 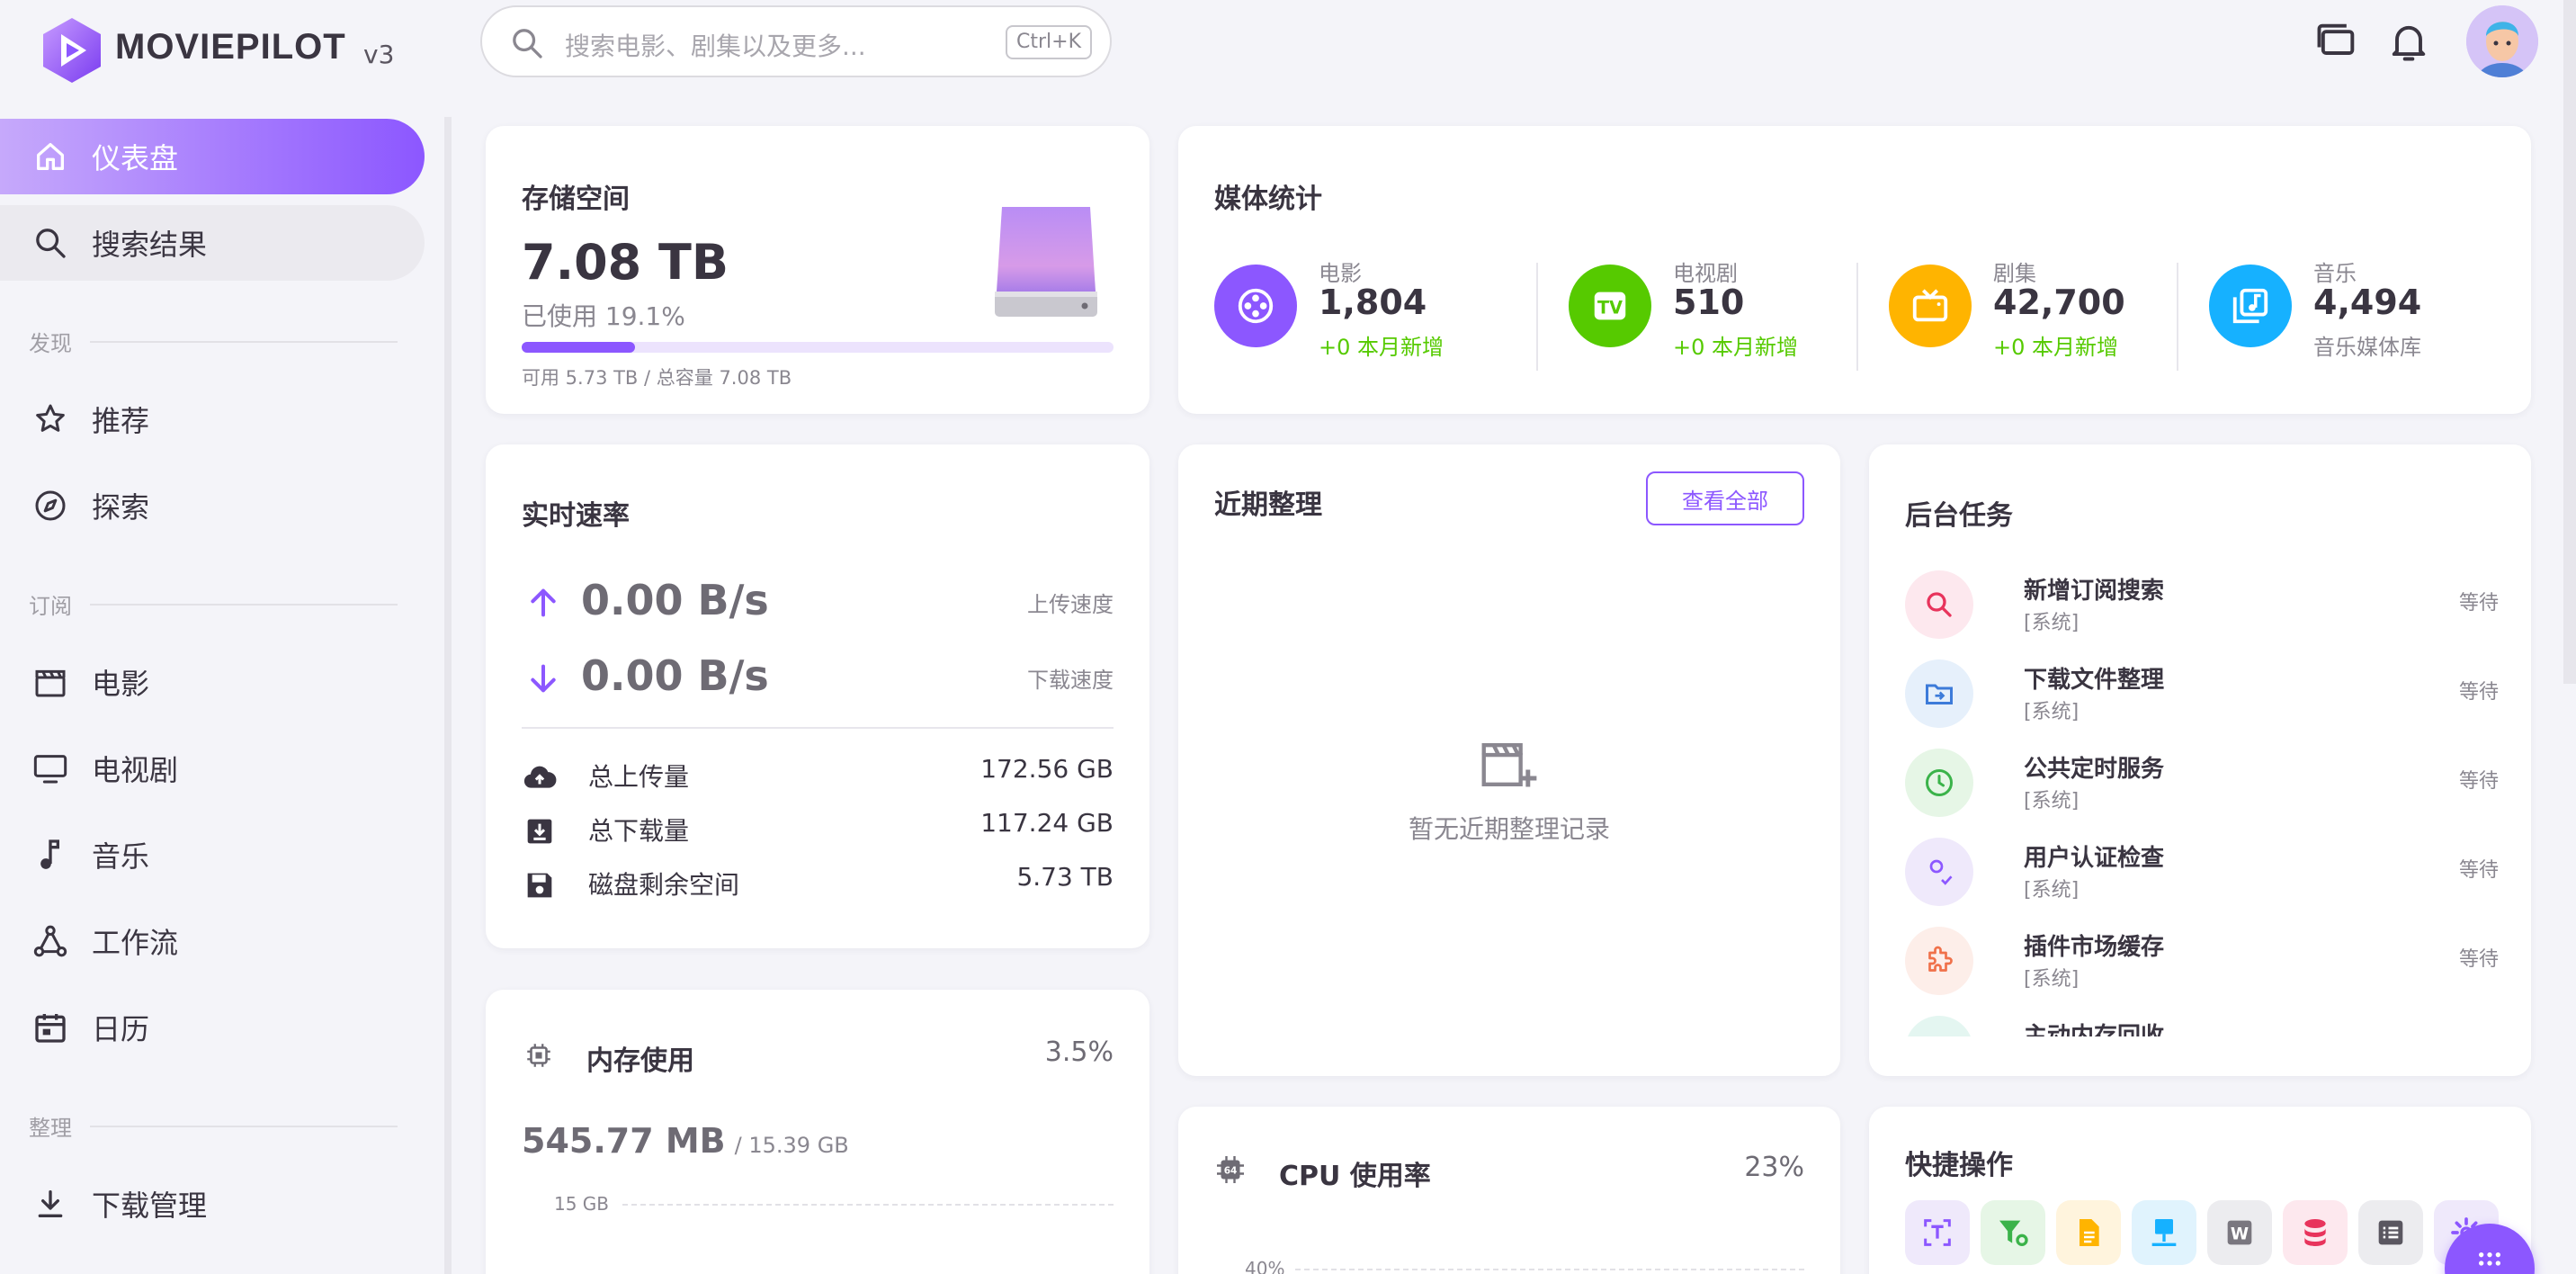 What do you see at coordinates (2202, 967) in the screenshot?
I see `task-row: 插件市场缓存 [系统] 等待` at bounding box center [2202, 967].